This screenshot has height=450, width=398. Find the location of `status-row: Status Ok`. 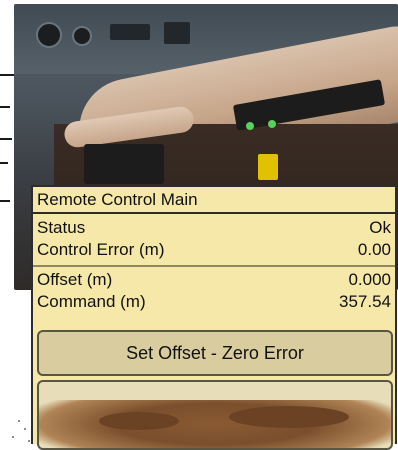

status-row: Status Ok is located at coordinates (214, 228).